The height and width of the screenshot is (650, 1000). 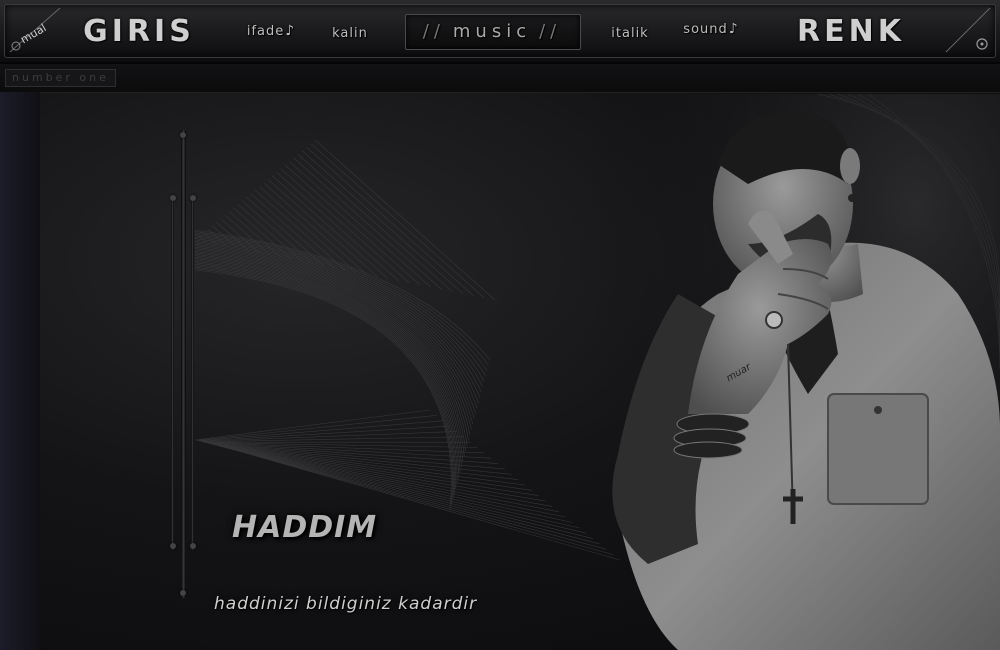 What do you see at coordinates (851, 31) in the screenshot?
I see `nav-renk: RENK` at bounding box center [851, 31].